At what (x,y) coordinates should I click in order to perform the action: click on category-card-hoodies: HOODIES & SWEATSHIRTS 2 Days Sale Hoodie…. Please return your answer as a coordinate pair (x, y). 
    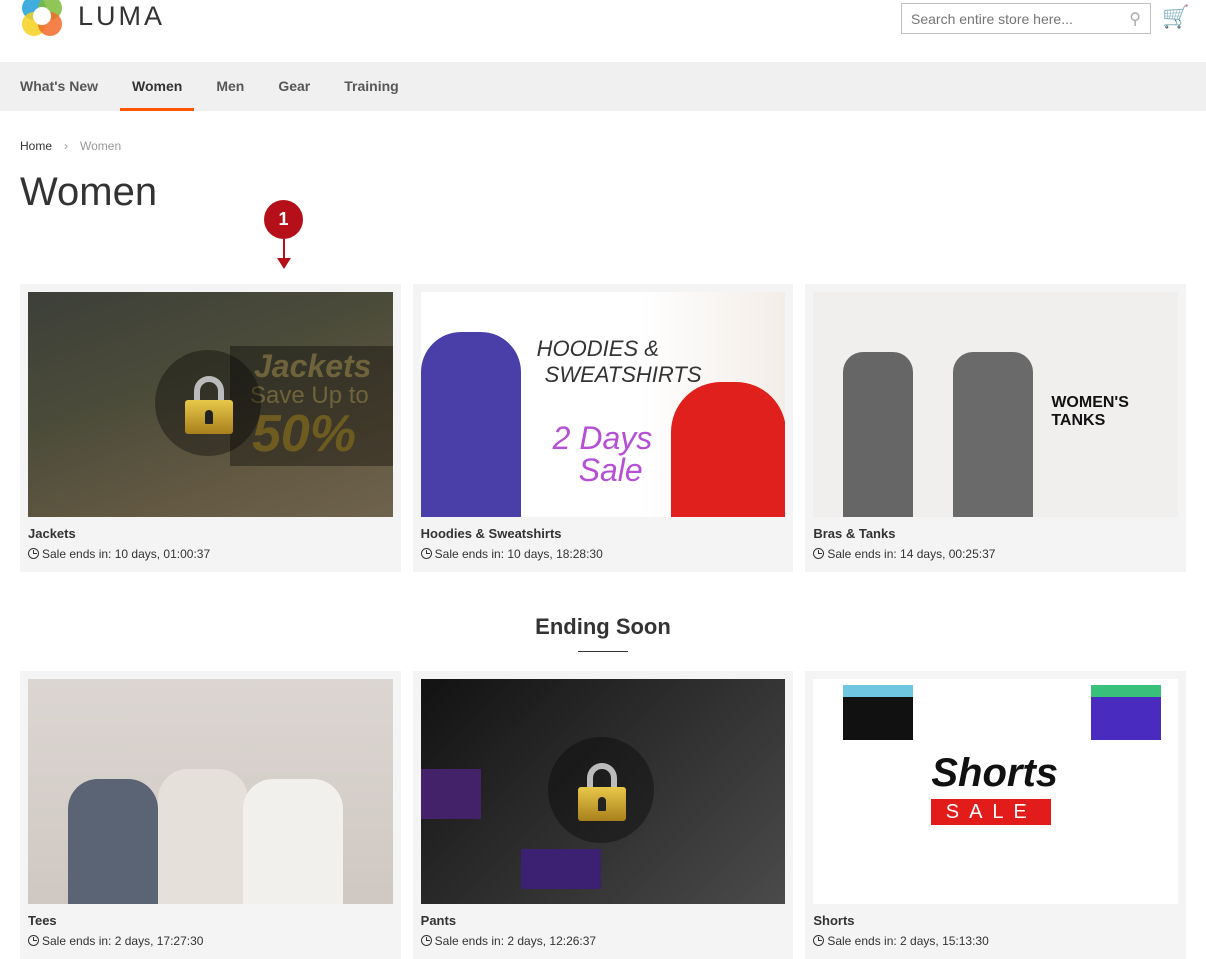
    Looking at the image, I should click on (603, 428).